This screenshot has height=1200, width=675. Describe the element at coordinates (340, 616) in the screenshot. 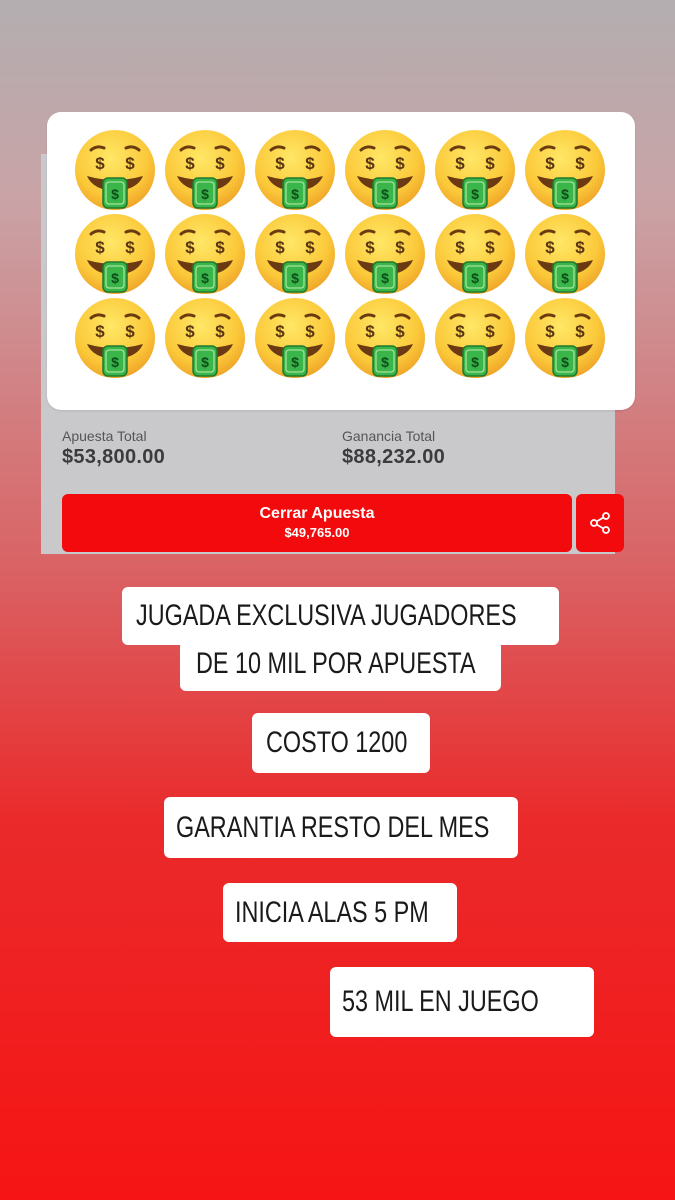

I see `promo-text-line1: JUGADA EXCLUSIVA JUGADORES` at that location.